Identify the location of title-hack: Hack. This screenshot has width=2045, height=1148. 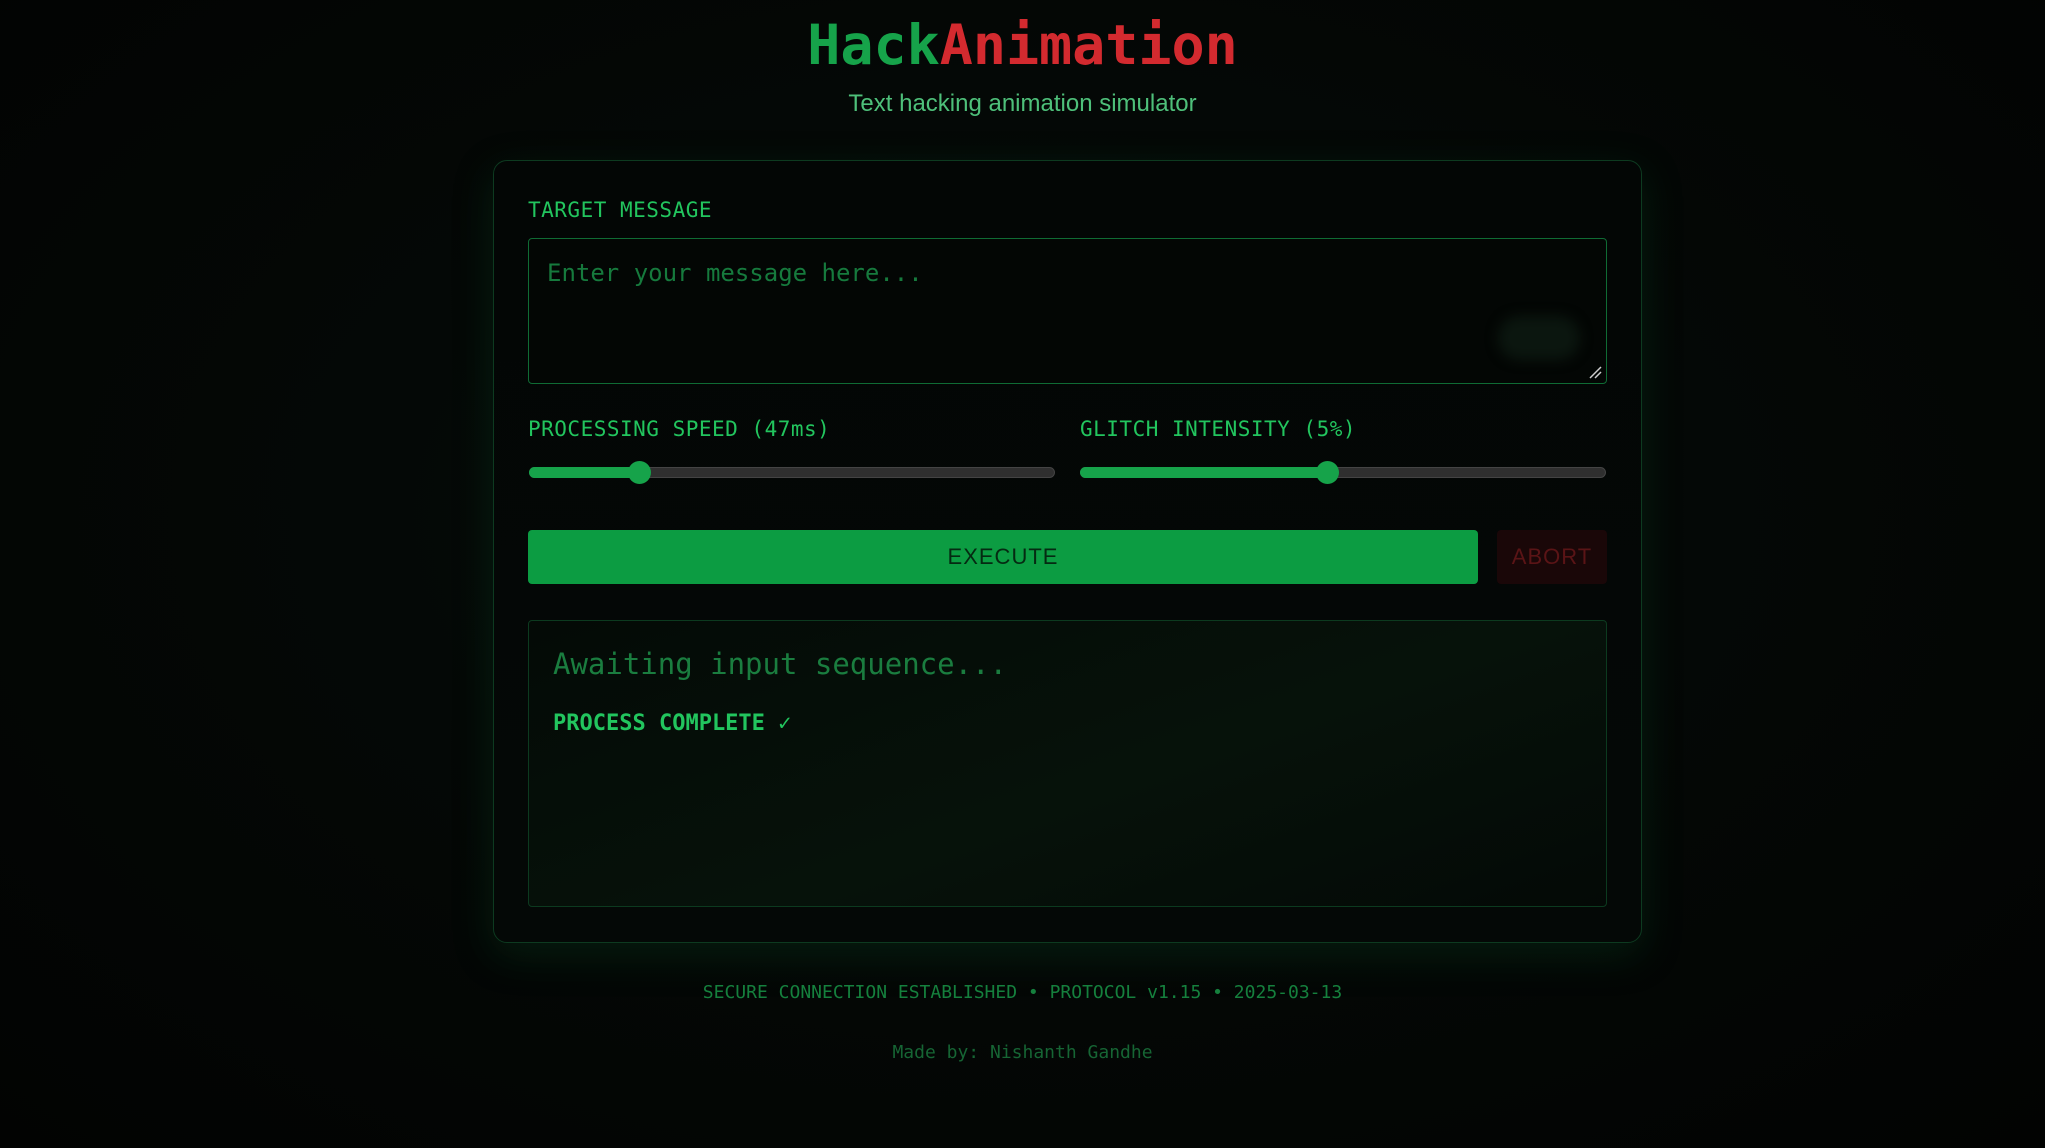
(873, 45).